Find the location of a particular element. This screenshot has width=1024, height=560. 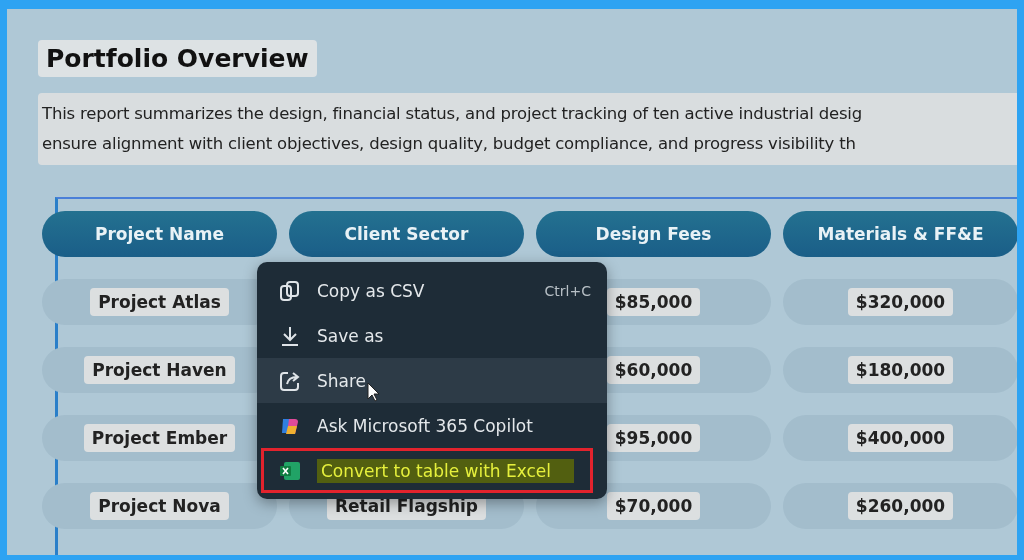

cell-text: Project Nova is located at coordinates (159, 506).